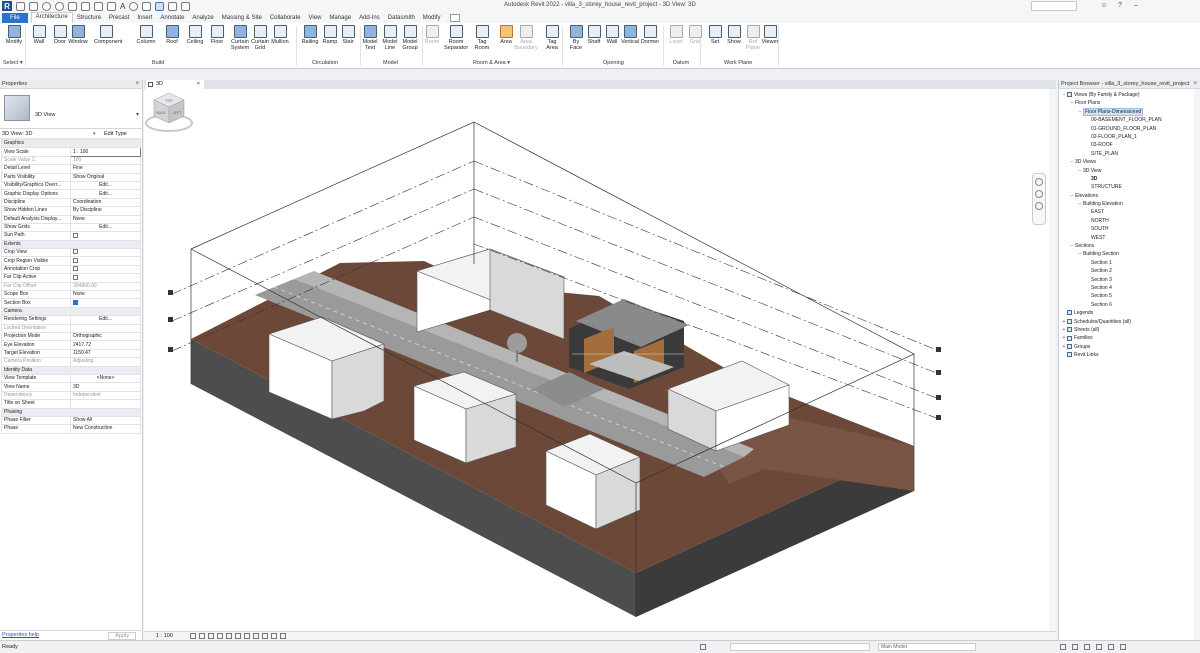  Describe the element at coordinates (1052, 360) in the screenshot. I see `vertical-scrollbar` at that location.